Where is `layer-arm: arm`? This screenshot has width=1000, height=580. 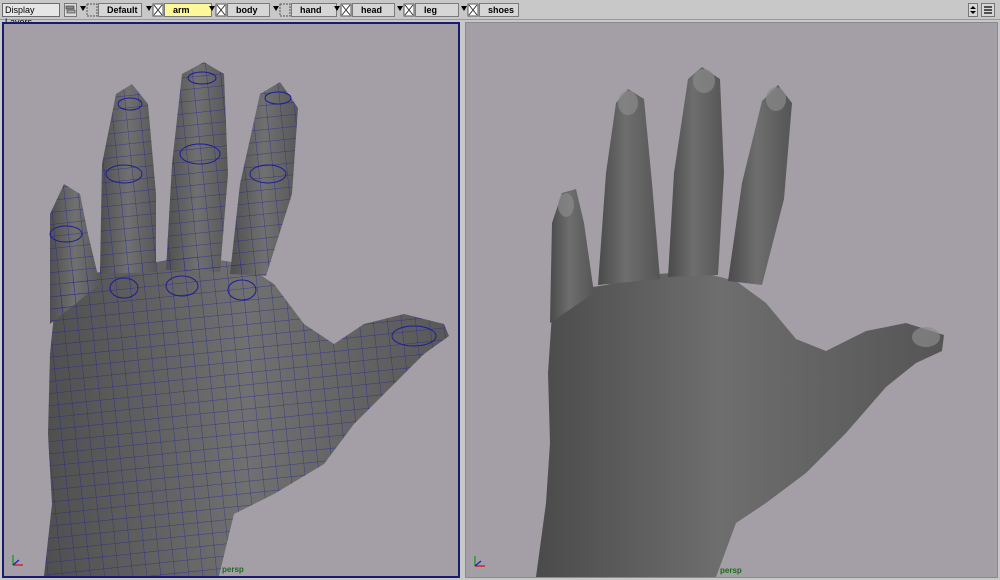
layer-arm: arm is located at coordinates (182, 10).